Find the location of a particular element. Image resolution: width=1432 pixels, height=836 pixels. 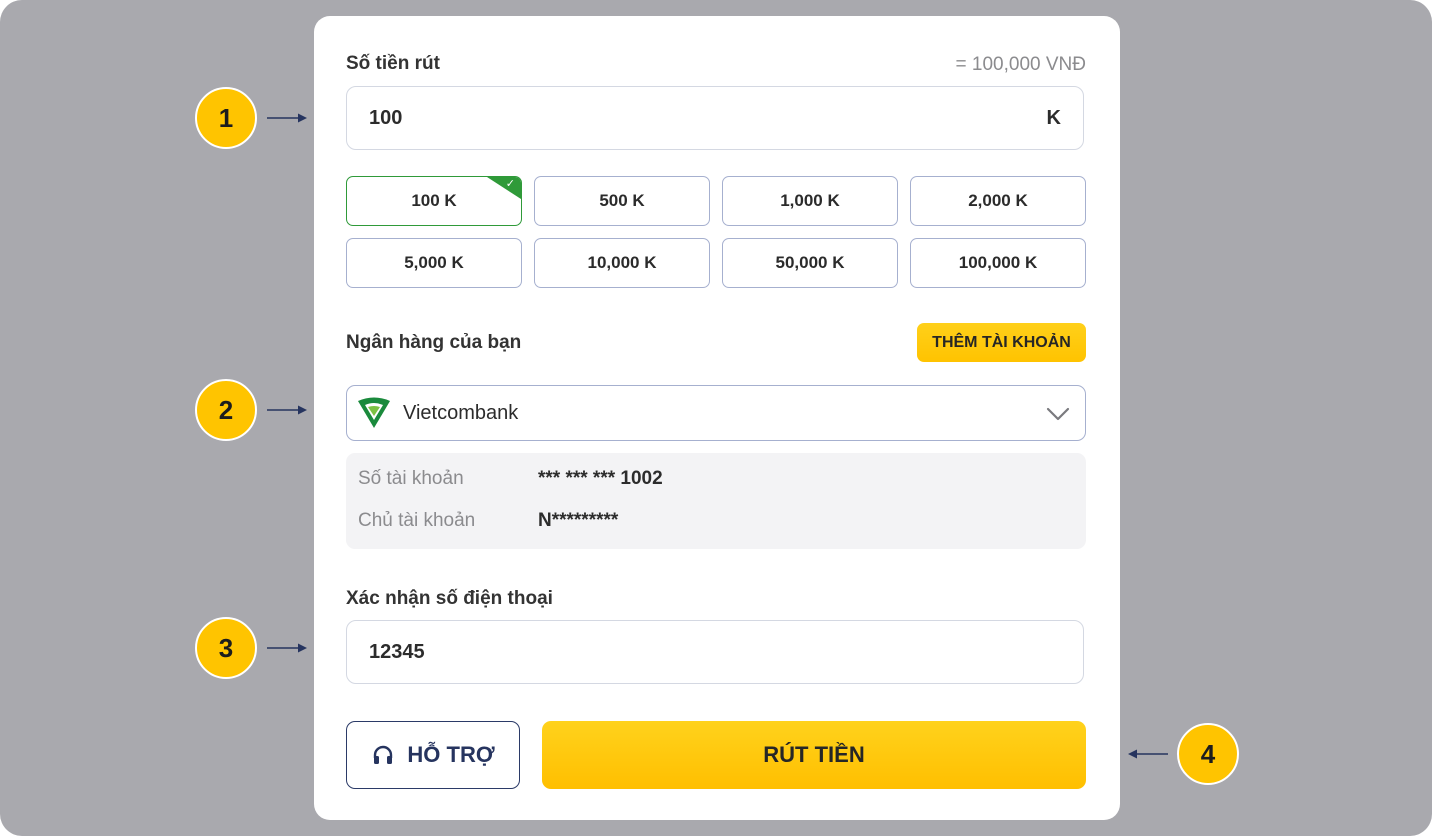

amount-unit: K is located at coordinates (1053, 118).